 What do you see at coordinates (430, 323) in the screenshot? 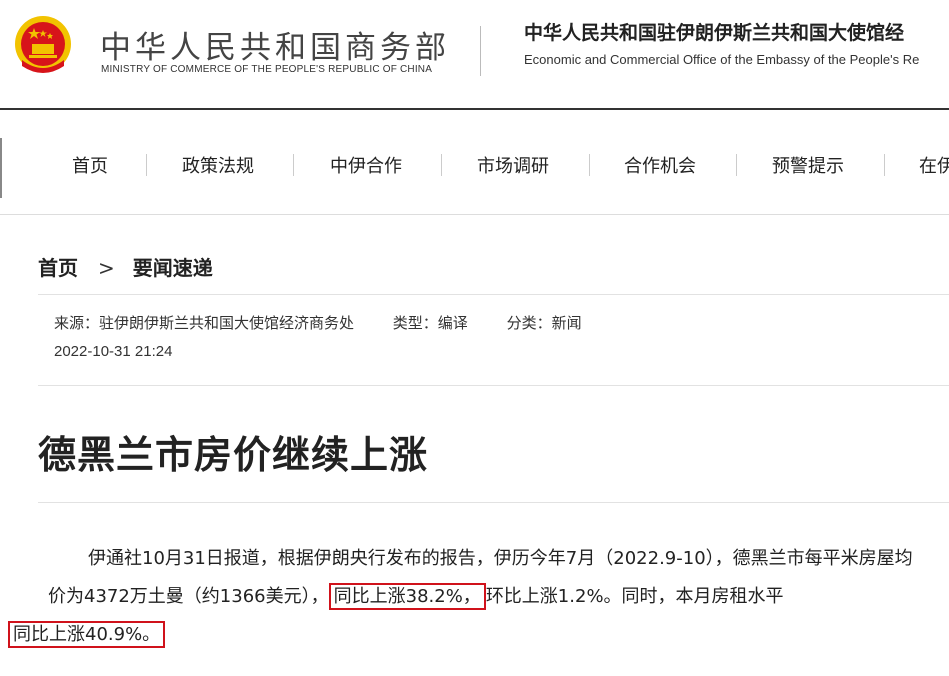
I see `meta-type: 类型：编译` at bounding box center [430, 323].